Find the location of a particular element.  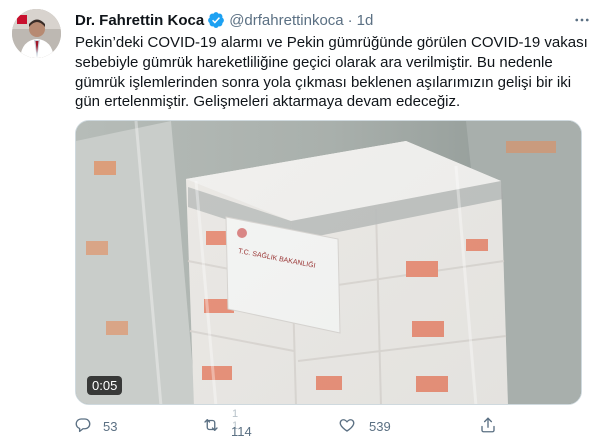

avatar-image is located at coordinates (36, 33).